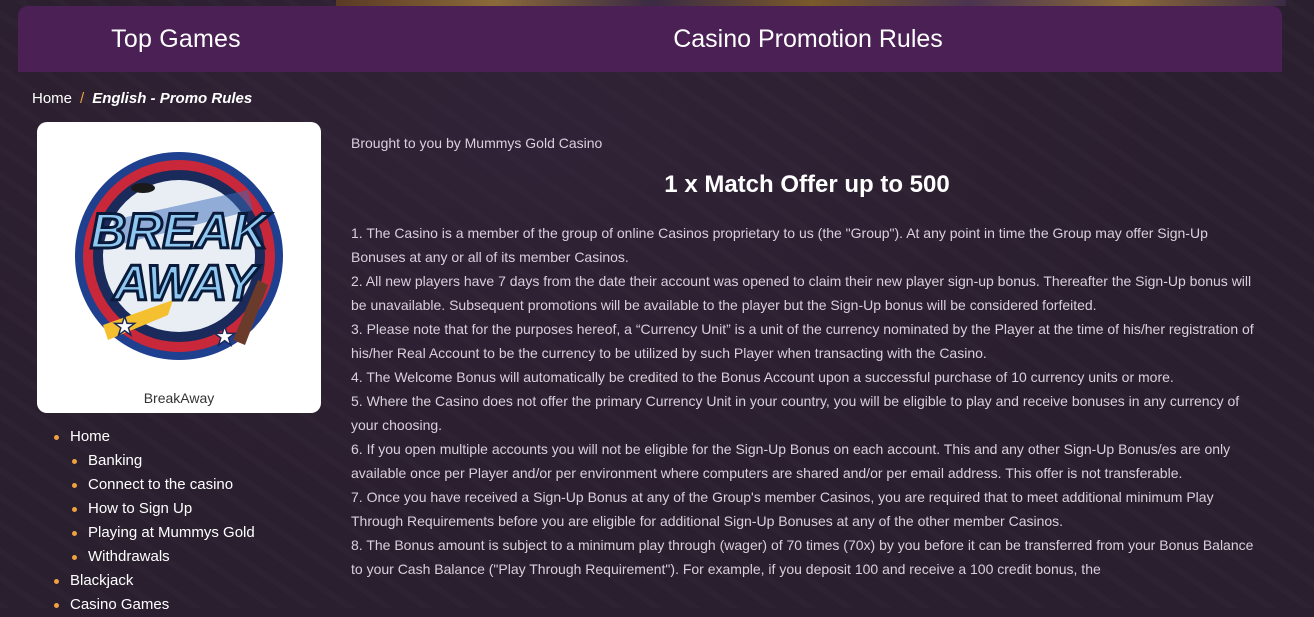 The height and width of the screenshot is (617, 1314). I want to click on sidebar-item-label: Casino Games, so click(120, 604).